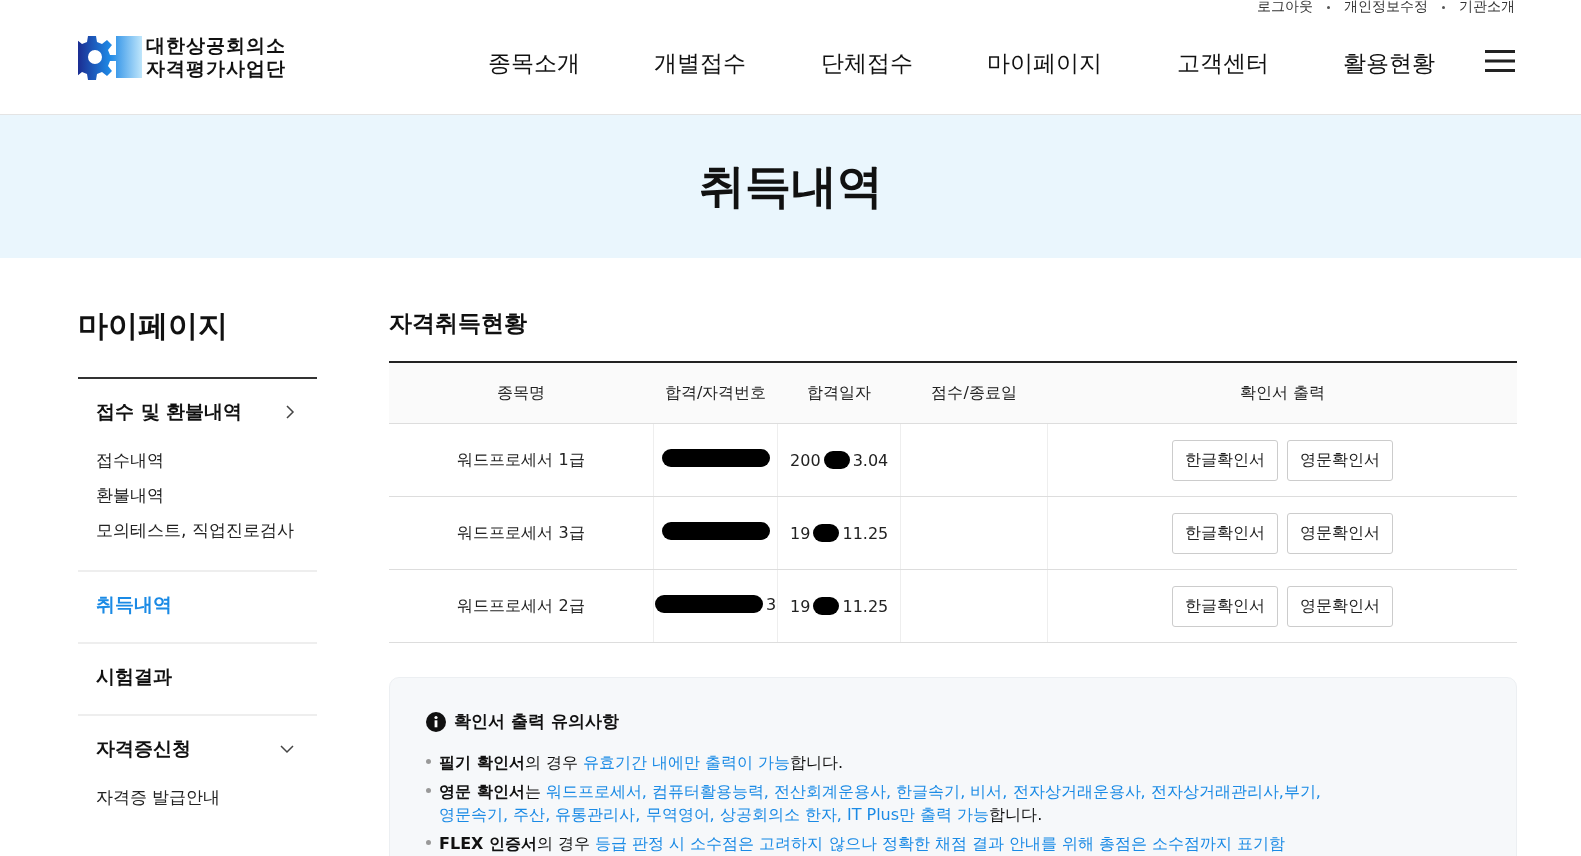 This screenshot has height=856, width=1581. I want to click on page-title: 취득내역, so click(790, 186).